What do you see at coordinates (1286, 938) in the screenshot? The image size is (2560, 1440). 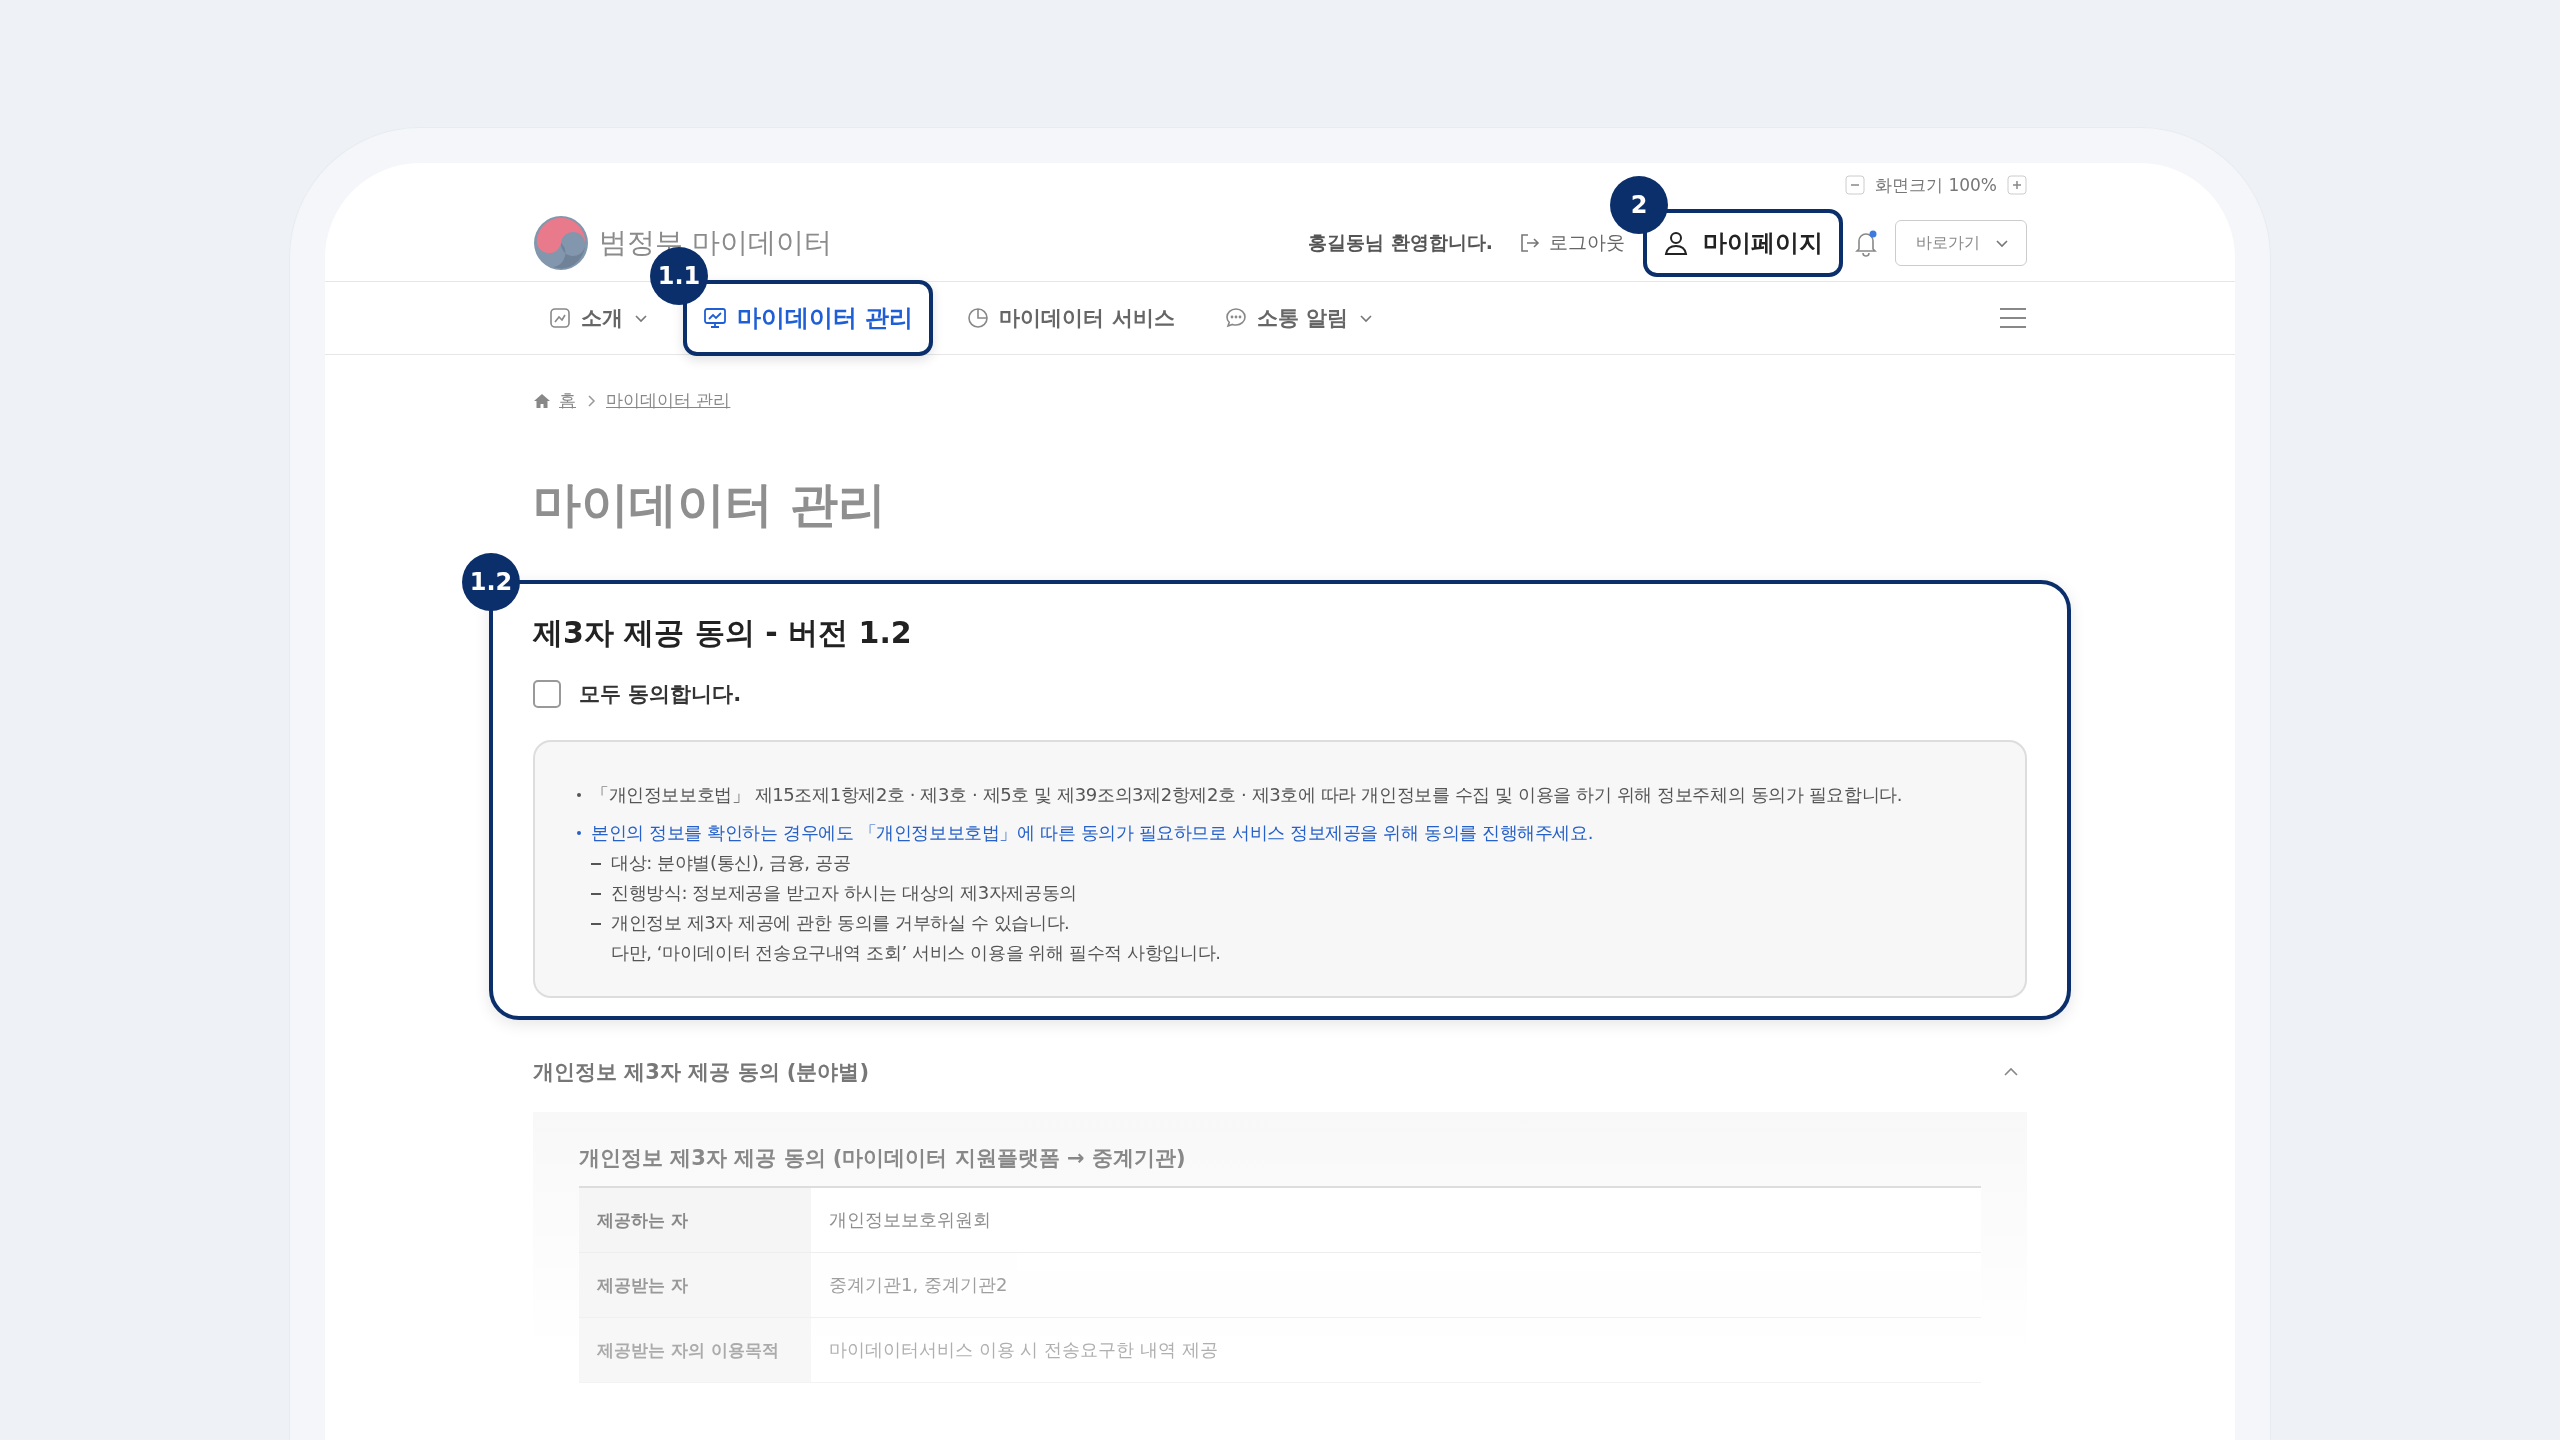 I see `notice-text: 개인정보 제3자 제공에 관한 동의를 거부하실 수 있습니다. 다만, ‘마이데이터 전송요구내역 조회’ 서비스 이용을 위해 필수적 사항입니다.` at bounding box center [1286, 938].